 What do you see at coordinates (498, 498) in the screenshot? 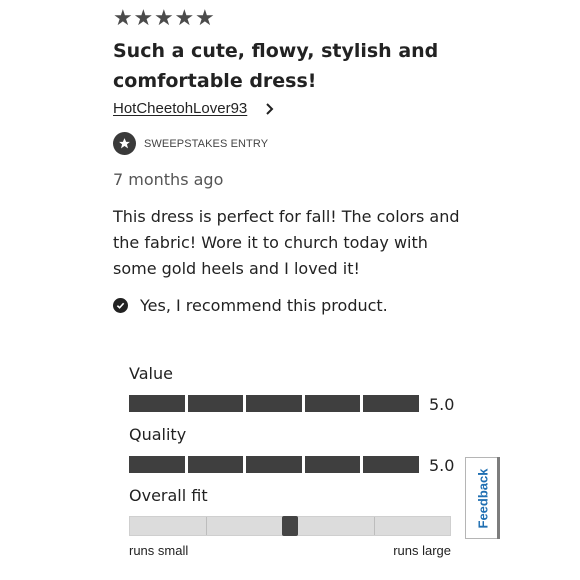
I see `feedback-tab-edge` at bounding box center [498, 498].